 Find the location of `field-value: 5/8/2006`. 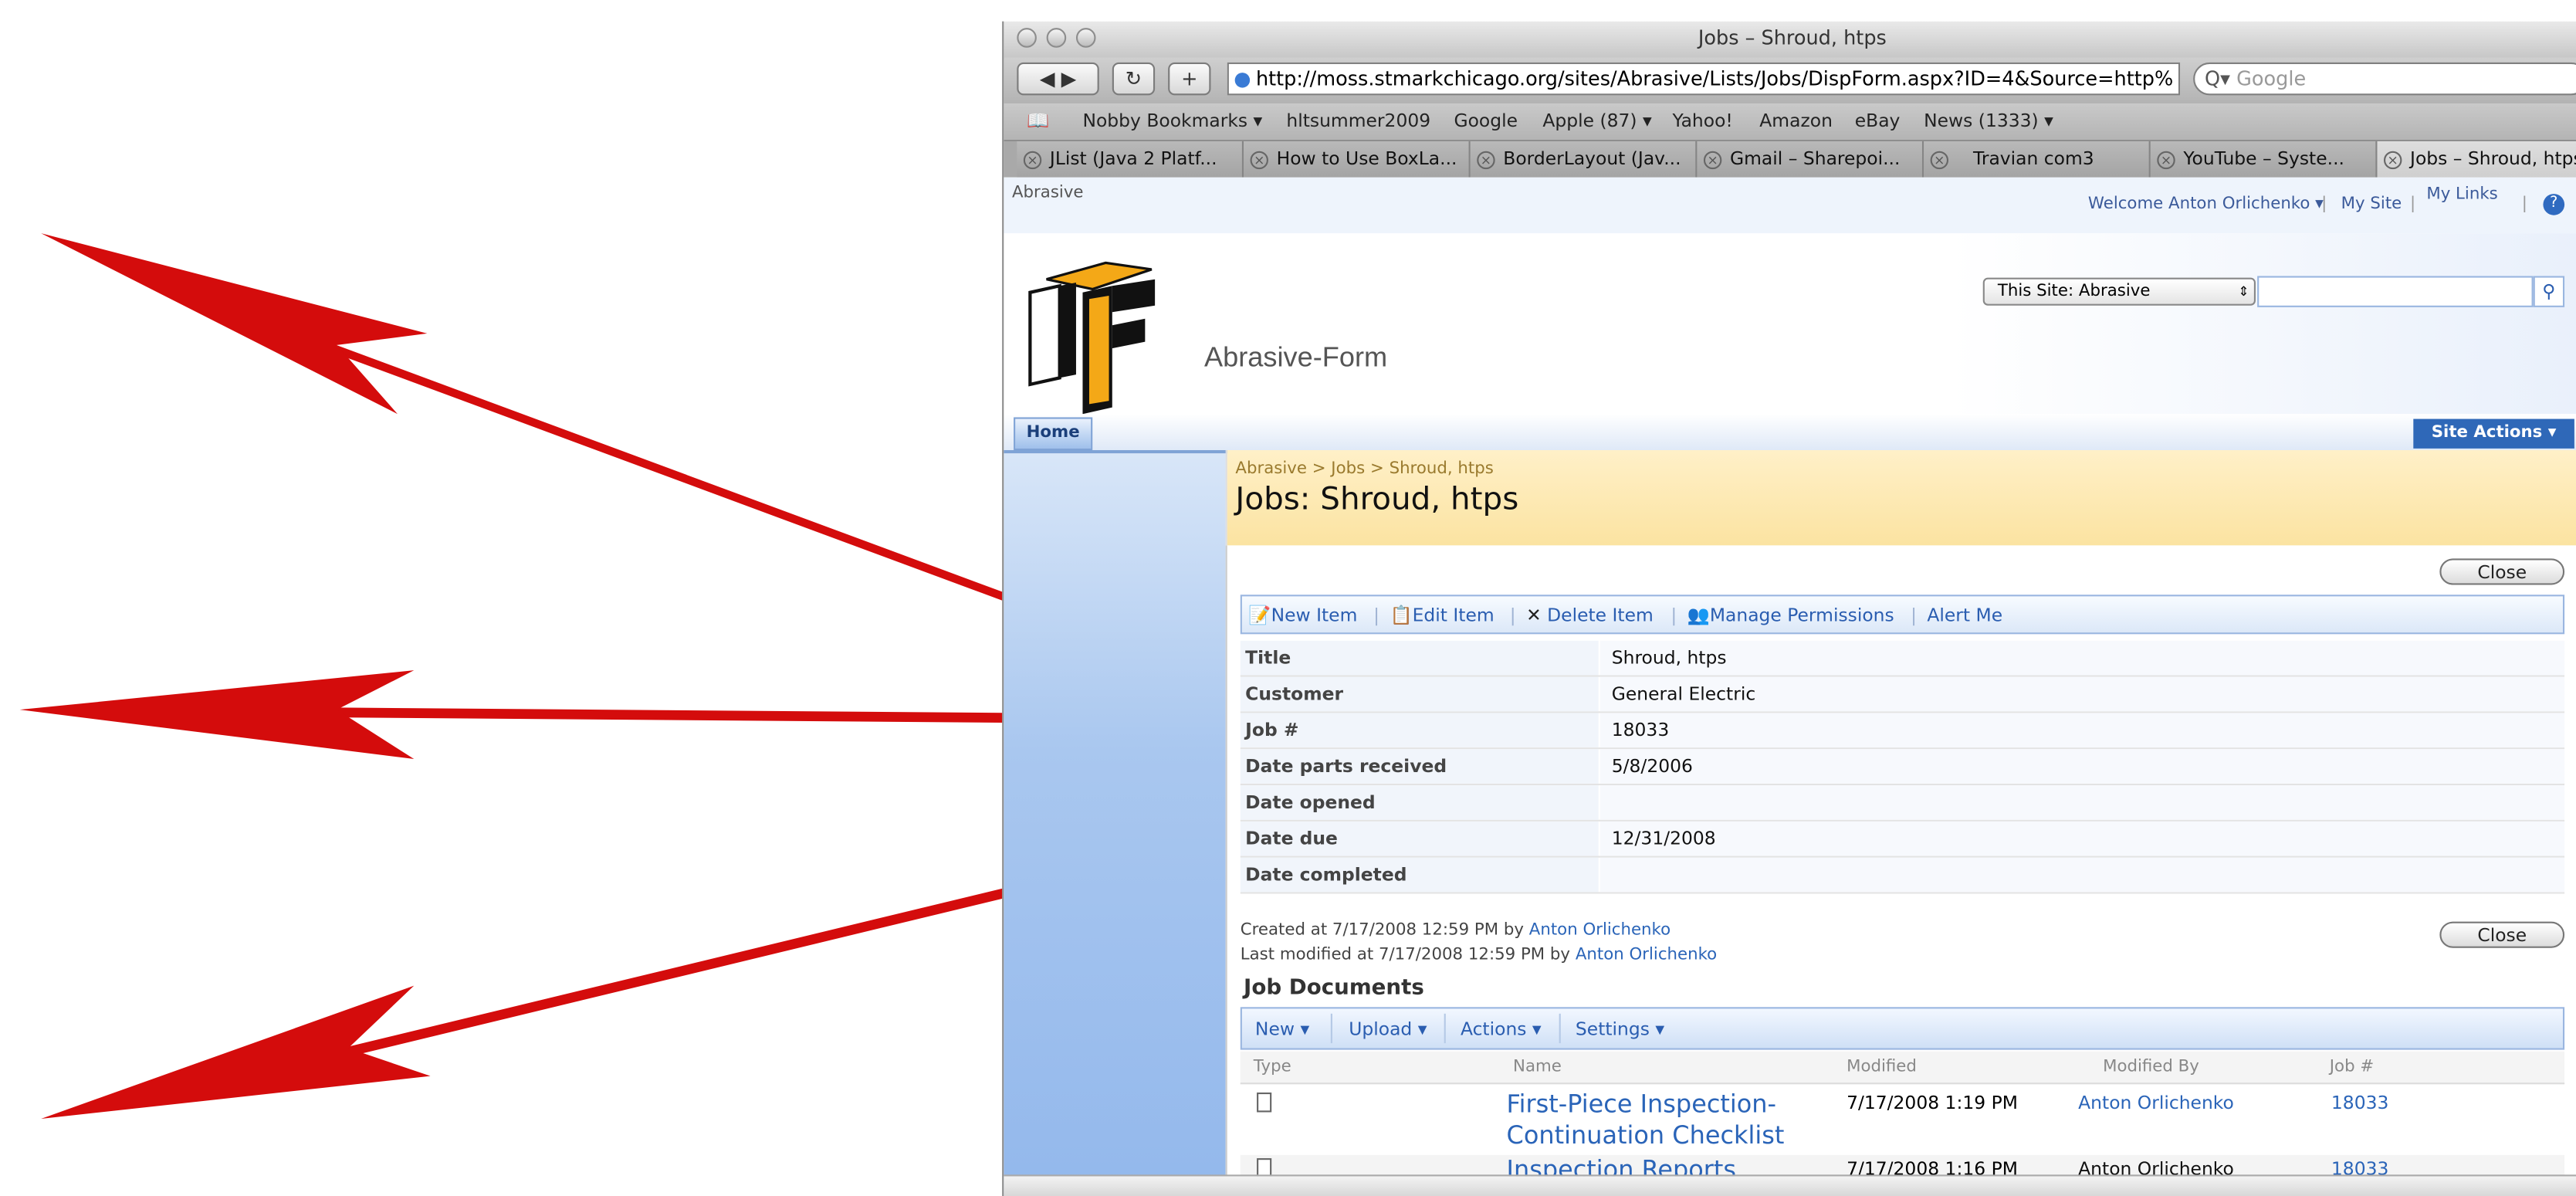

field-value: 5/8/2006 is located at coordinates (2082, 766).